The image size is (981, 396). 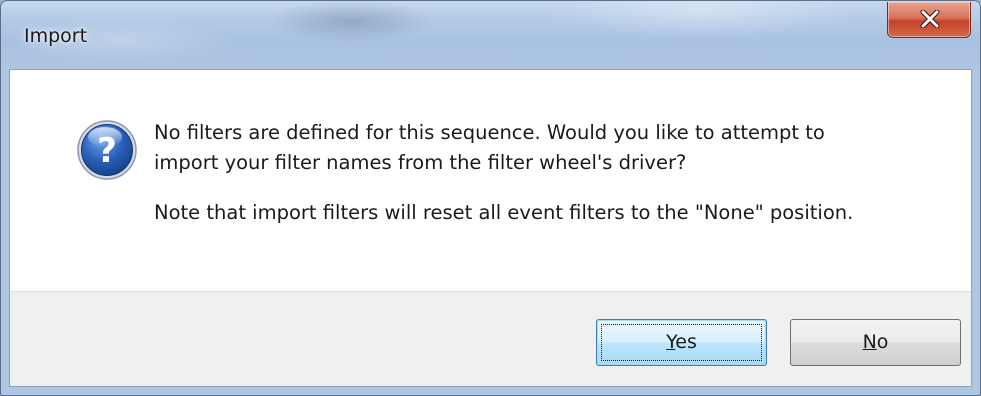 What do you see at coordinates (882, 342) in the screenshot?
I see `no-label-rest: o` at bounding box center [882, 342].